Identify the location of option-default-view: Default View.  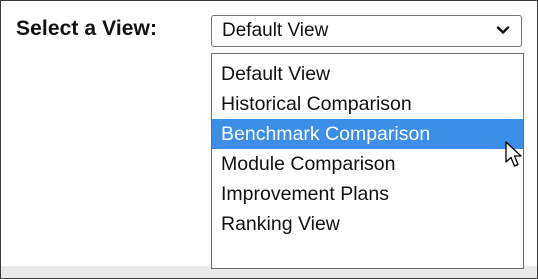
(367, 74).